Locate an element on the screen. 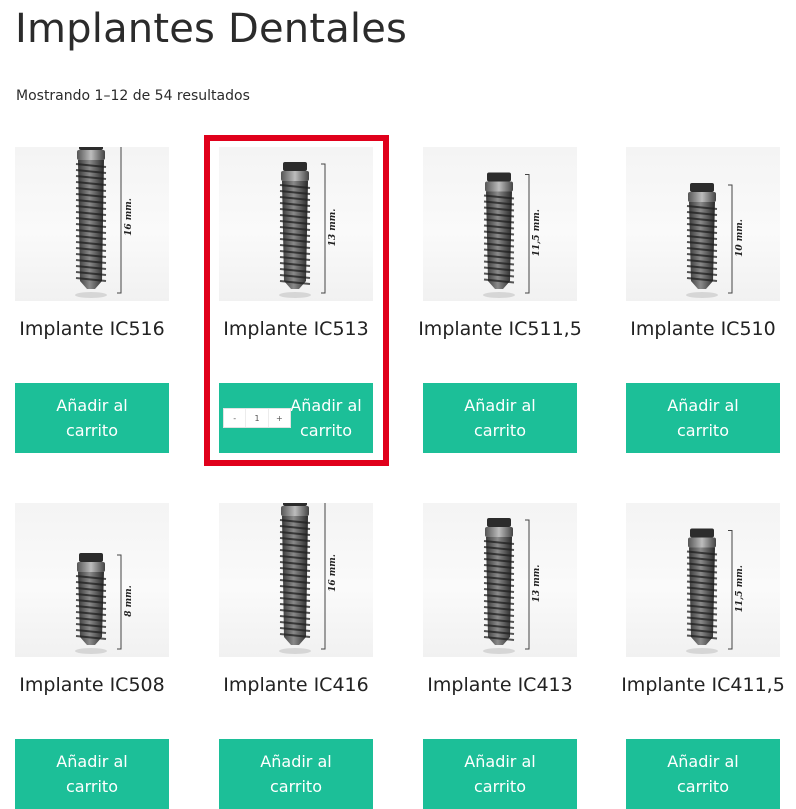 This screenshot has width=796, height=809. product-title: Implante IC411,5 is located at coordinates (703, 685).